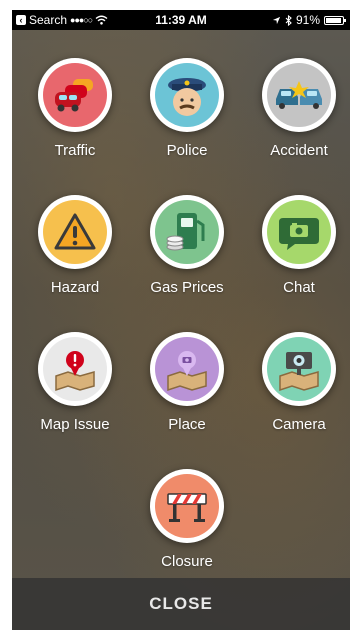 This screenshot has width=355, height=630. I want to click on report-accident: Accident, so click(297, 108).